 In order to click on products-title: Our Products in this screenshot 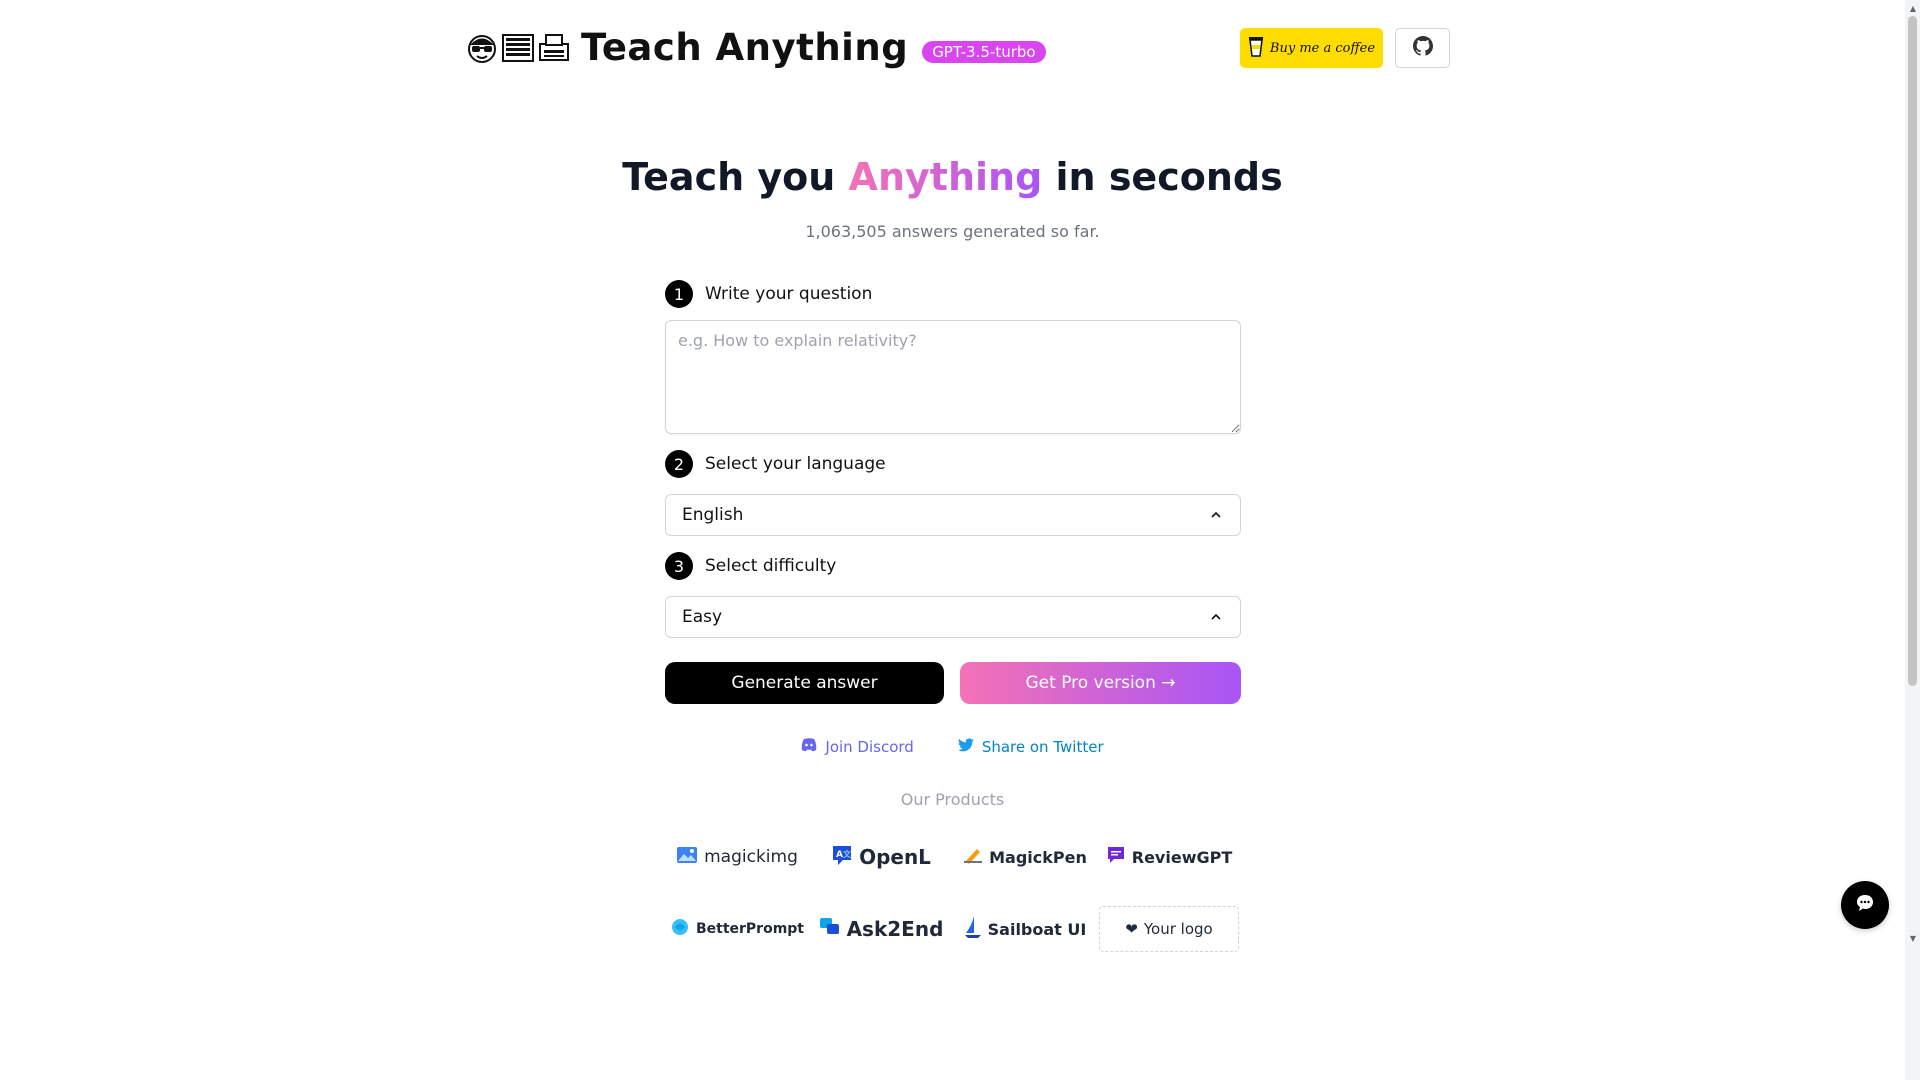, I will do `click(952, 799)`.